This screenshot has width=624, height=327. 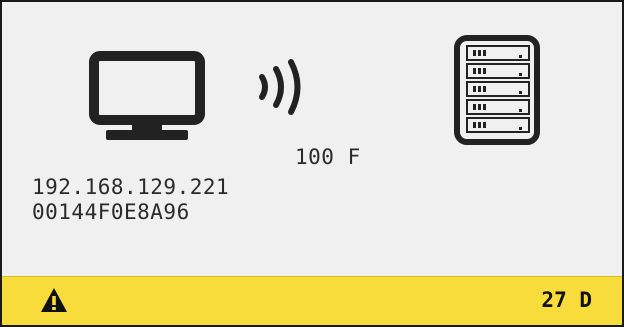 I want to click on status-badge: 27 D, so click(x=566, y=300).